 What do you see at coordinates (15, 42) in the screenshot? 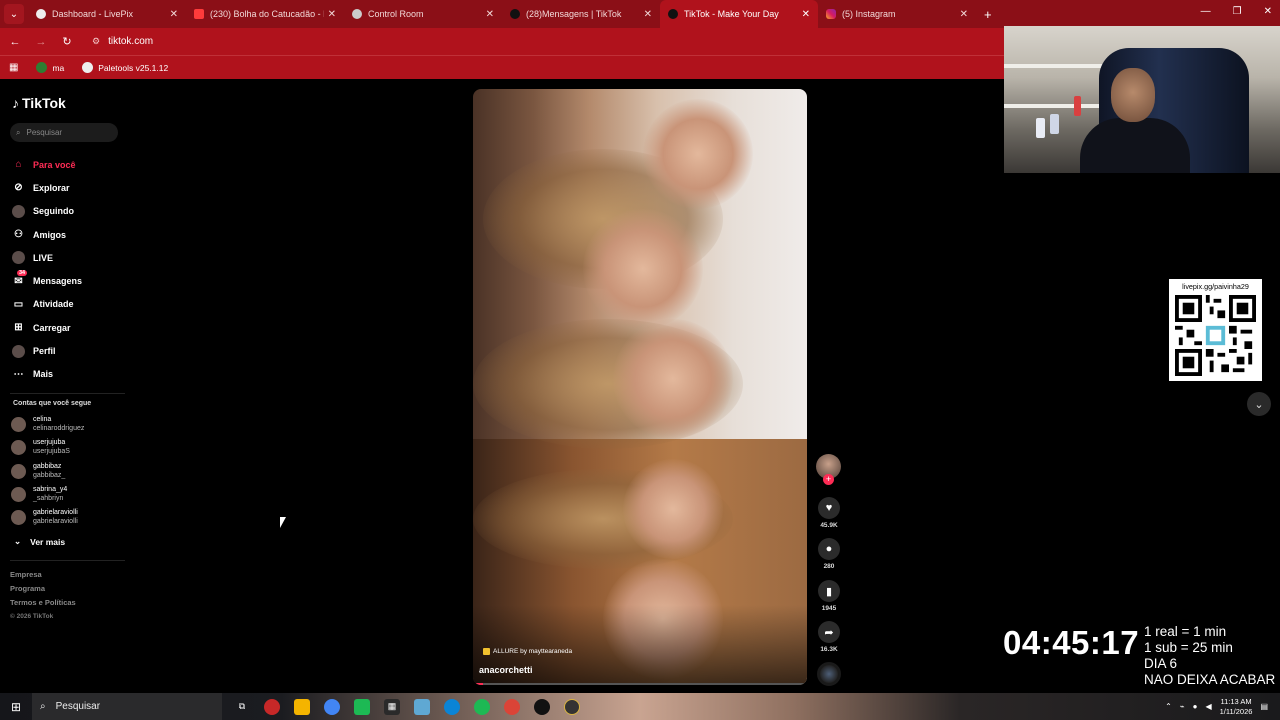
I see `back-icon: ←` at bounding box center [15, 42].